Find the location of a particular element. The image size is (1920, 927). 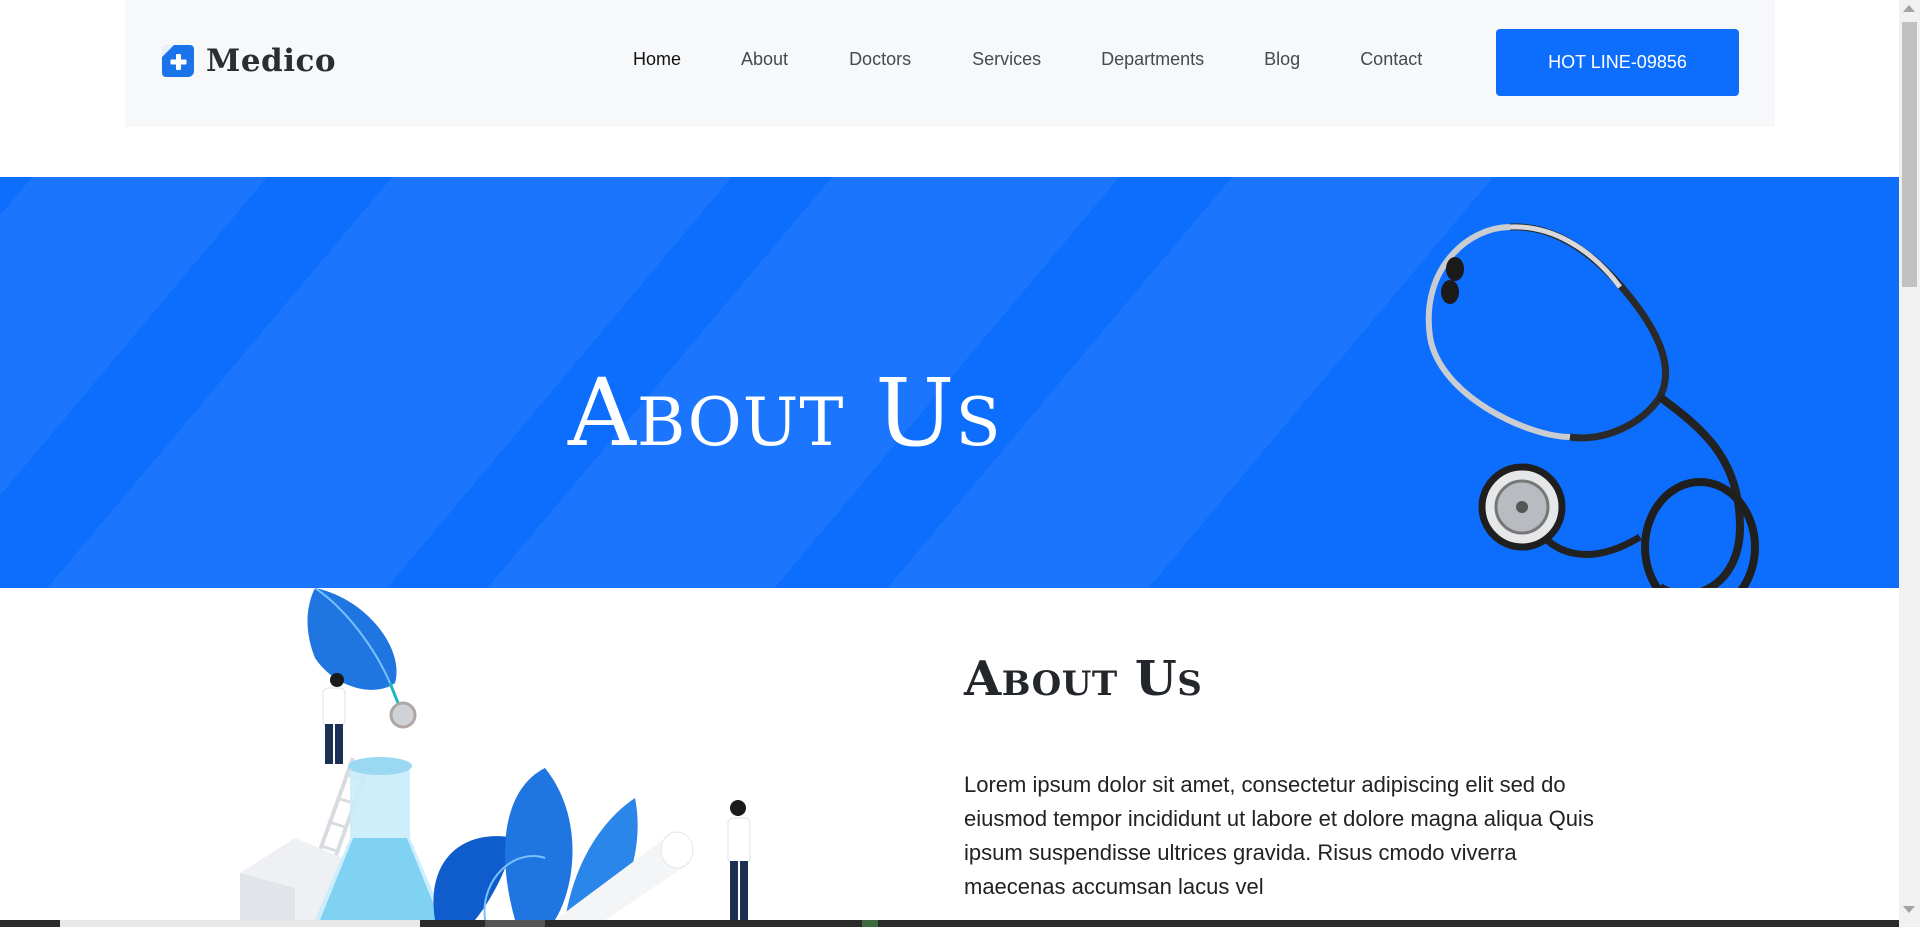

medical-cross-icon is located at coordinates (178, 61).